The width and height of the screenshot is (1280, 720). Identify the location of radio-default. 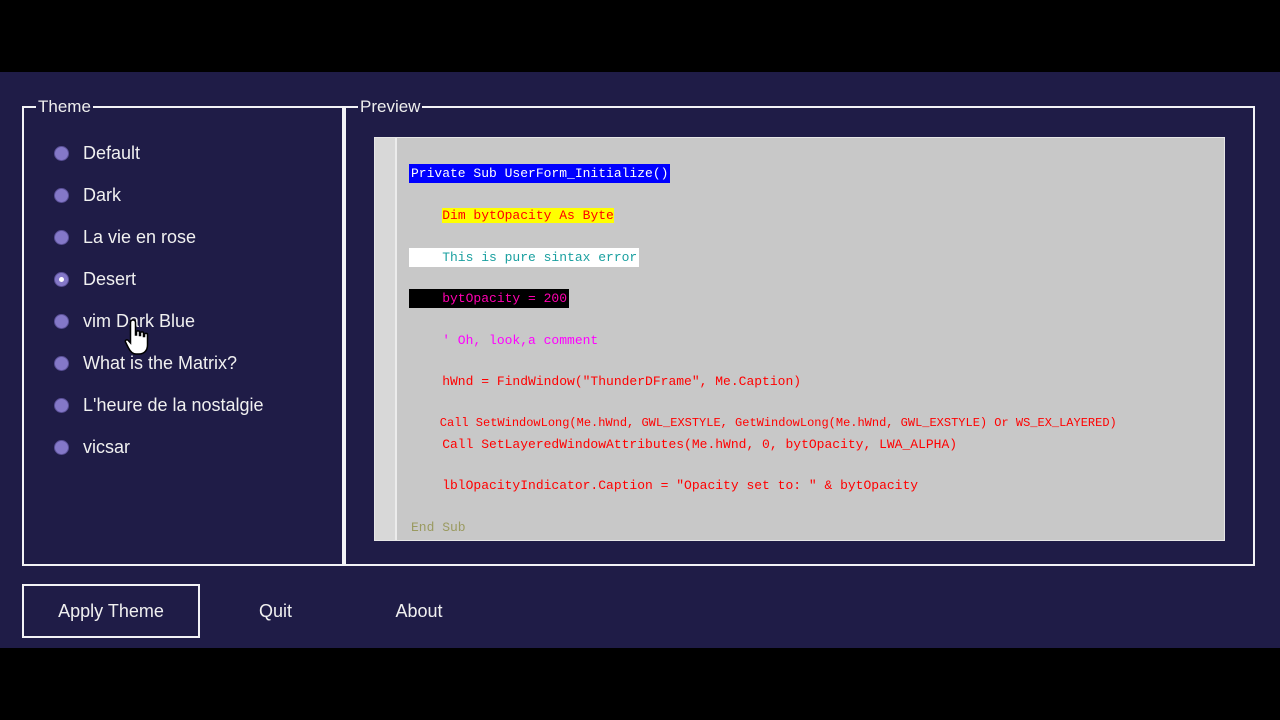
(61, 153).